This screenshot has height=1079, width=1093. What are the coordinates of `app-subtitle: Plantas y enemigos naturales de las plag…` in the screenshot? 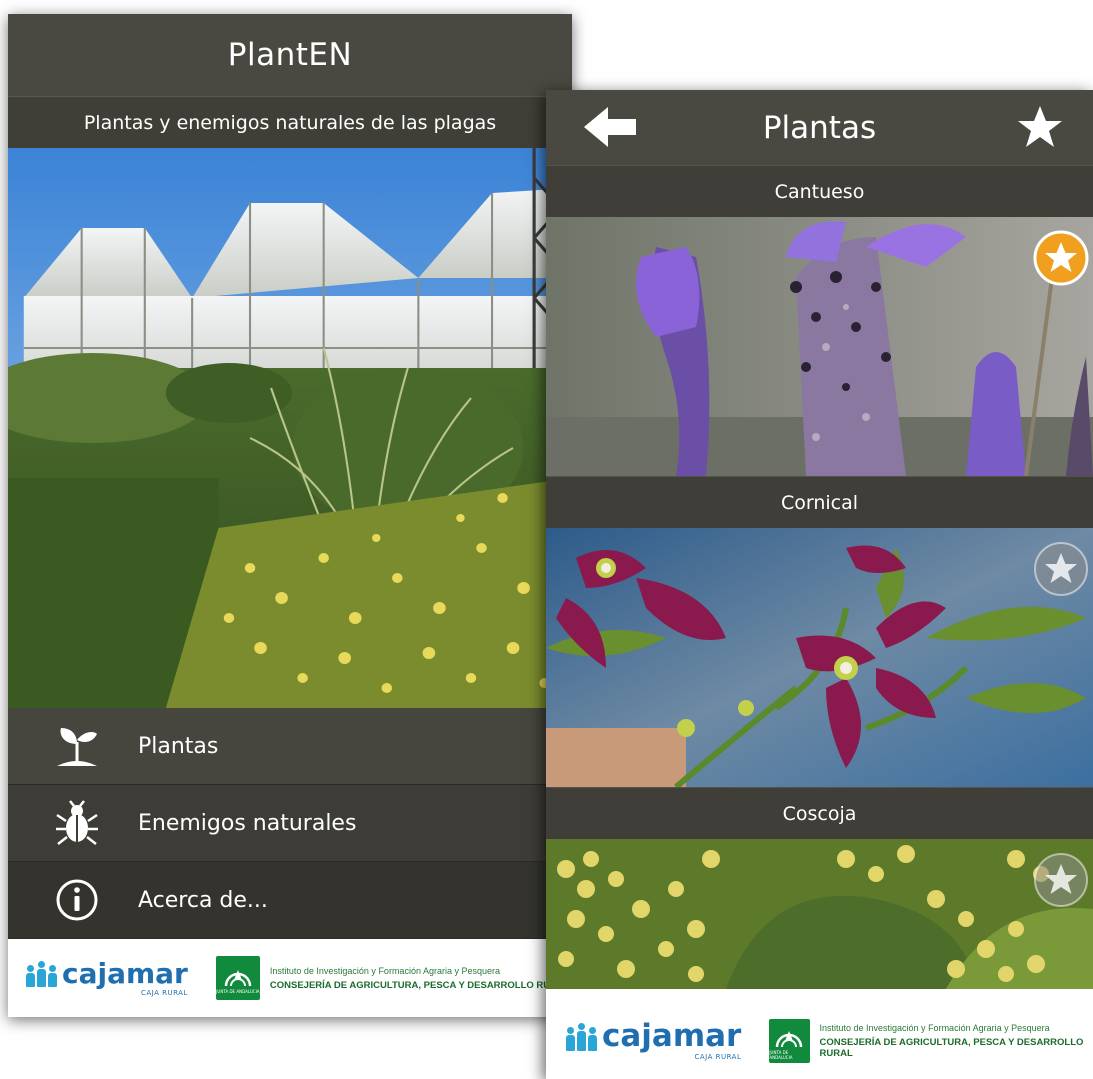 It's located at (290, 122).